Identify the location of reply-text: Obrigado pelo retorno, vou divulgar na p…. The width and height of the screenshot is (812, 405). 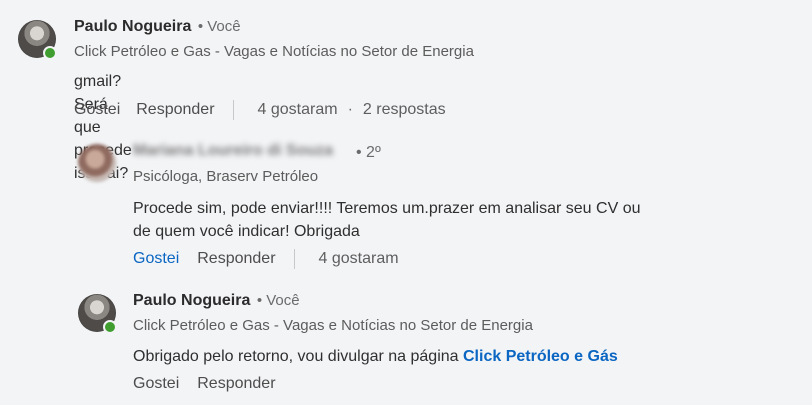
(375, 356).